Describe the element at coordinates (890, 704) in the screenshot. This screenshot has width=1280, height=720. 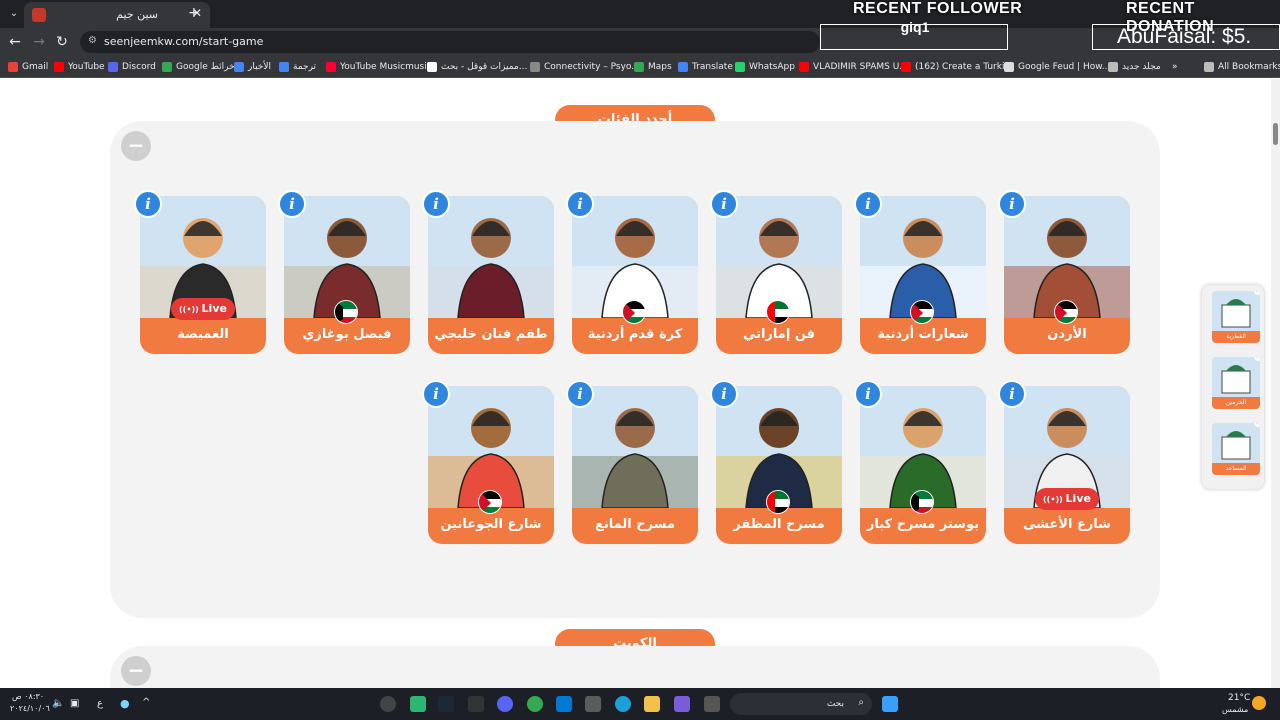
I see `windows-start-icon` at that location.